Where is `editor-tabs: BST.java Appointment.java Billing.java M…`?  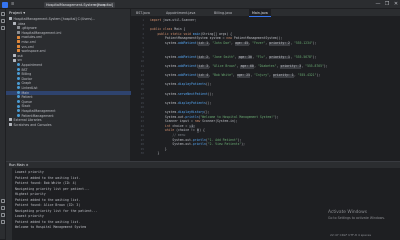
editor-tabs: BST.java Appointment.java Billing.java M… is located at coordinates (265, 13).